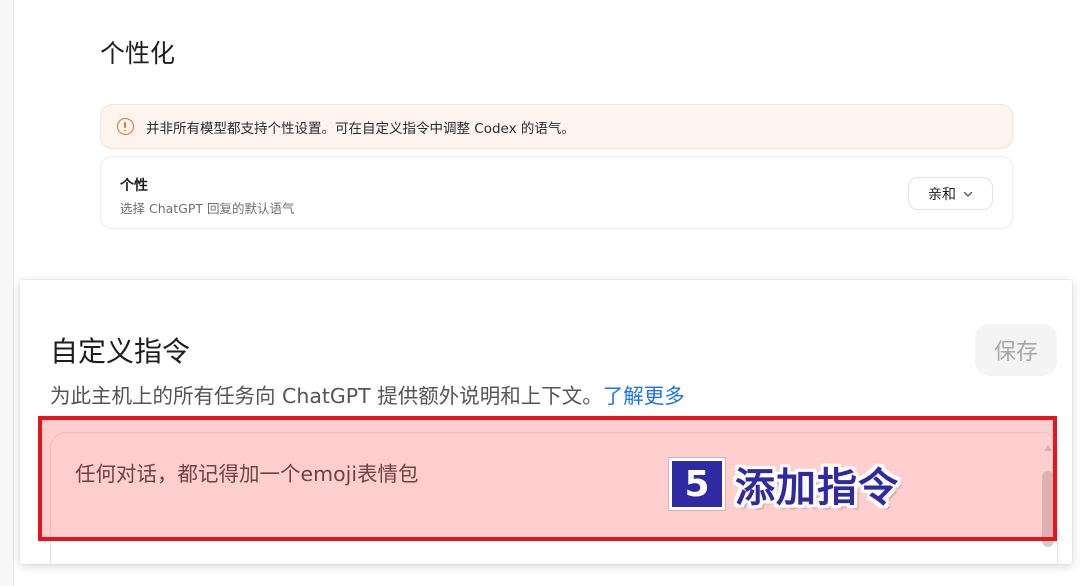 Image resolution: width=1080 pixels, height=586 pixels. I want to click on custom-instructions-title: 自定义指令, so click(120, 351).